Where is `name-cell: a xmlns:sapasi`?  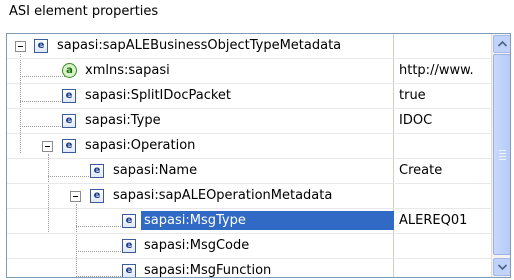
name-cell: a xmlns:sapasi is located at coordinates (200, 71).